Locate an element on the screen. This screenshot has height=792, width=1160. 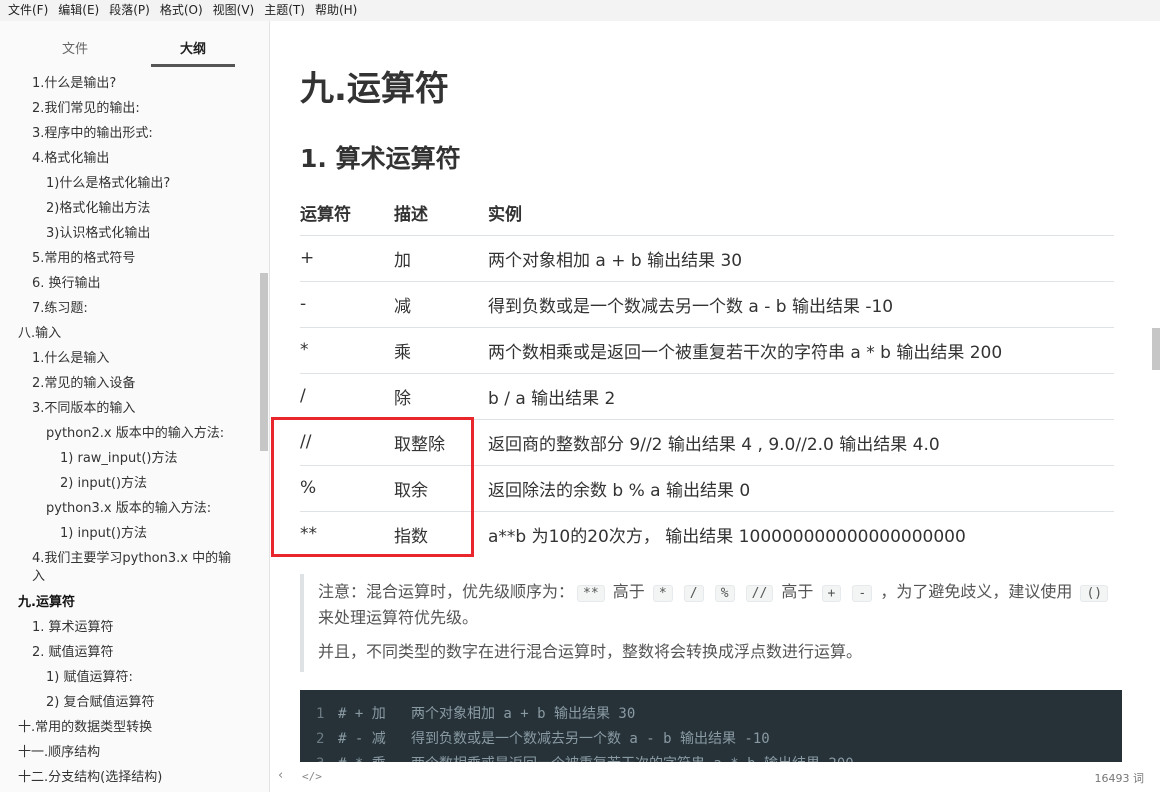
outline-item: 7.练习题: is located at coordinates (129, 308).